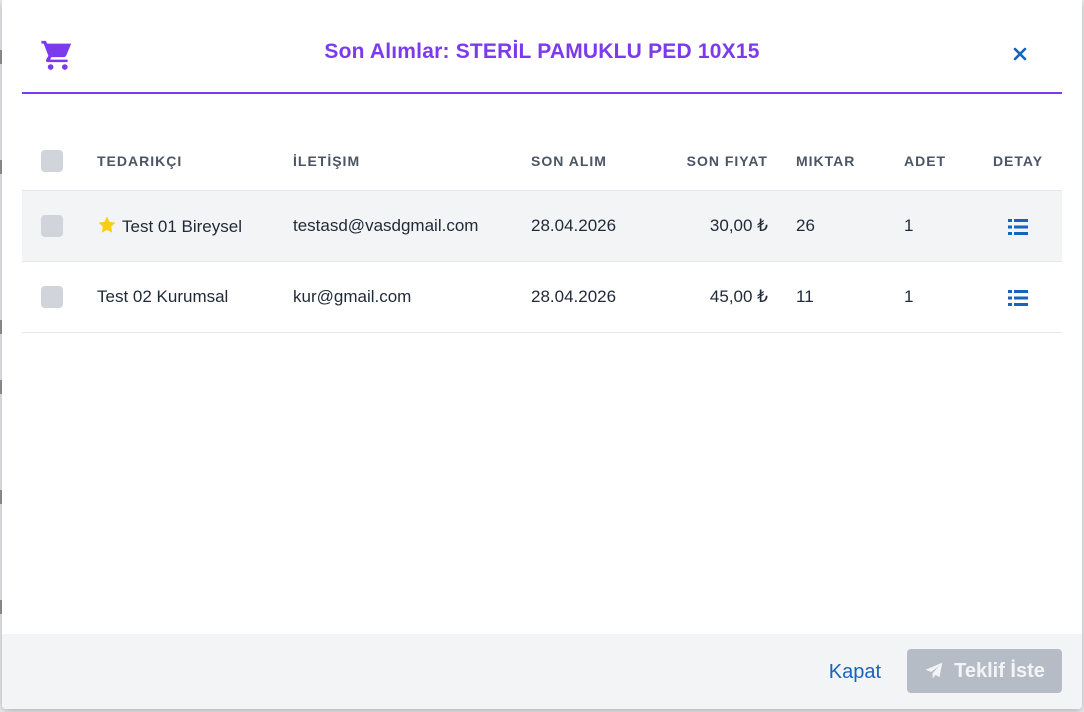  What do you see at coordinates (182, 226) in the screenshot?
I see `supplier-name: Test 01 Bireysel` at bounding box center [182, 226].